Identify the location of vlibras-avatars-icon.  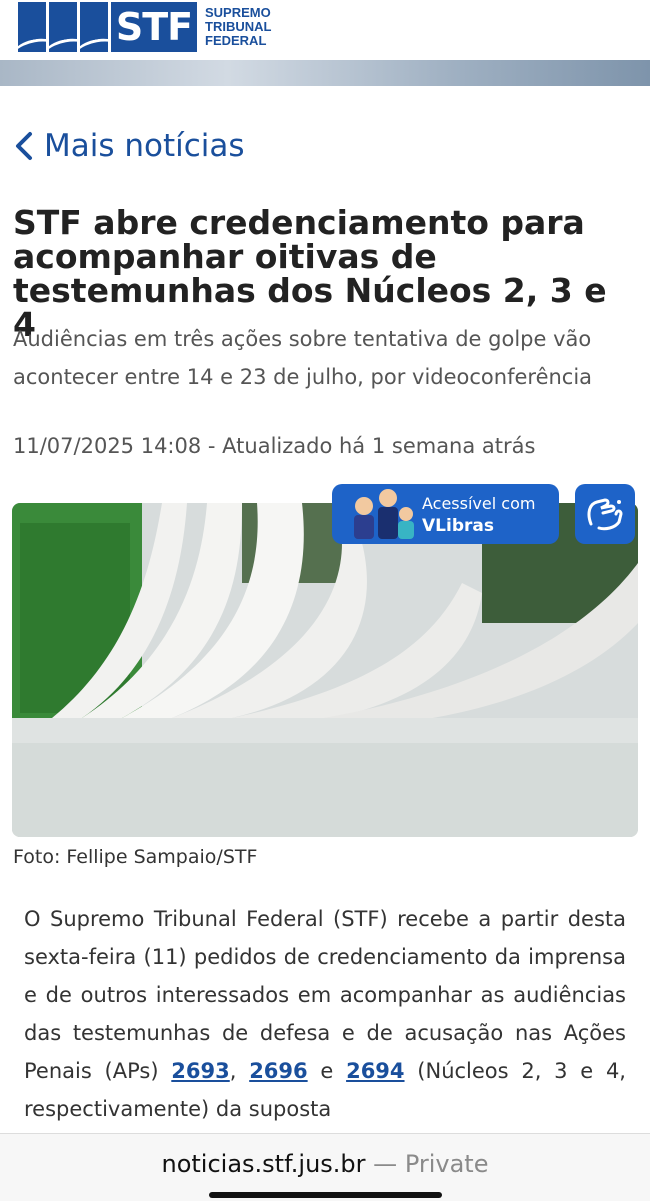
(384, 514).